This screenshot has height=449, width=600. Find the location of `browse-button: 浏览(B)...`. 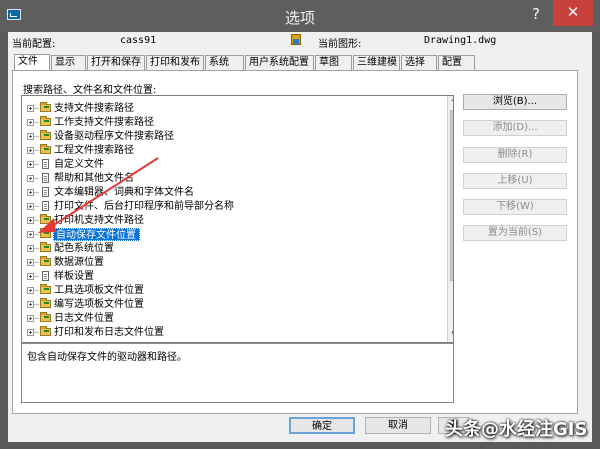

browse-button: 浏览(B)... is located at coordinates (515, 102).